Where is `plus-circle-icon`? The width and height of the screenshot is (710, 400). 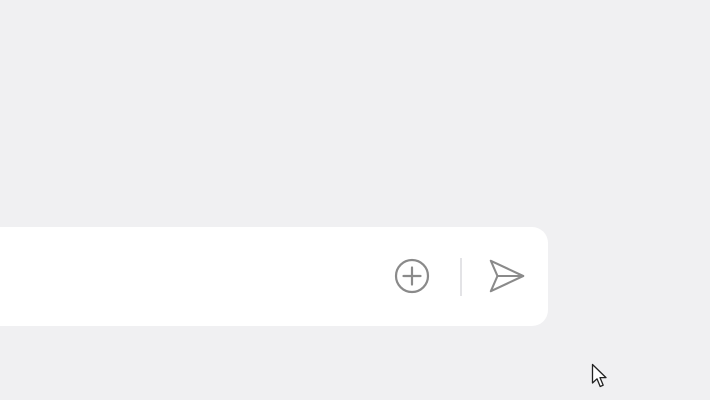 plus-circle-icon is located at coordinates (412, 276).